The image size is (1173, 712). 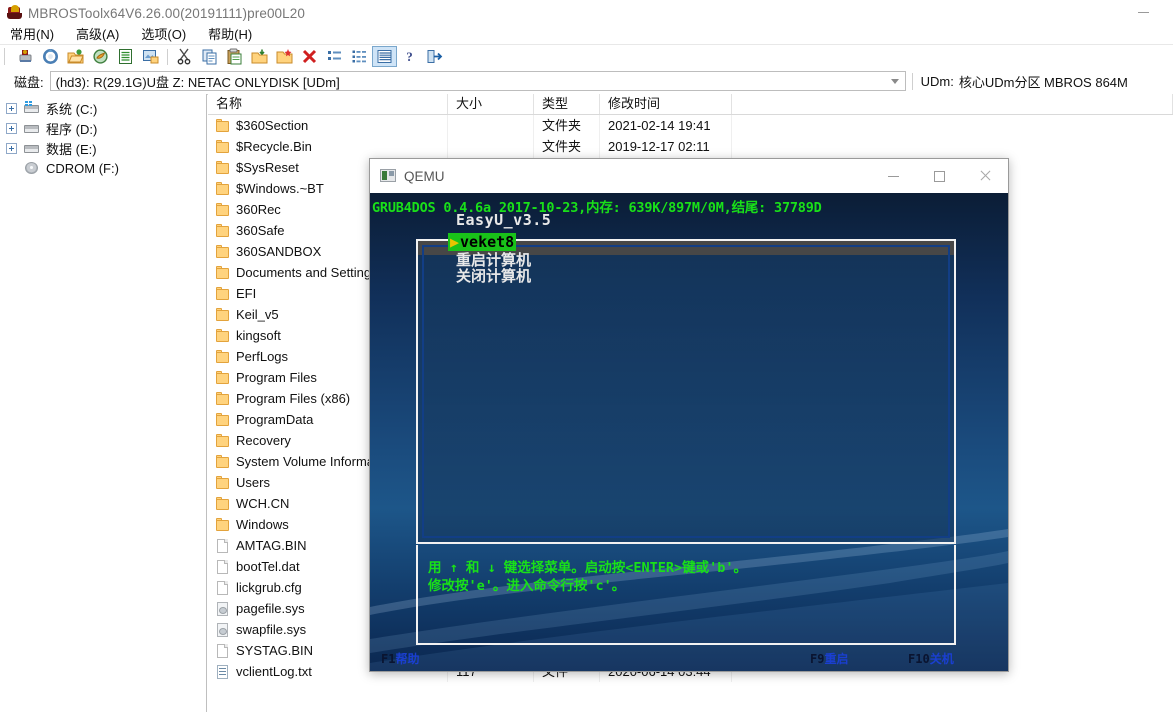 I want to click on list-icon, so click(x=125, y=56).